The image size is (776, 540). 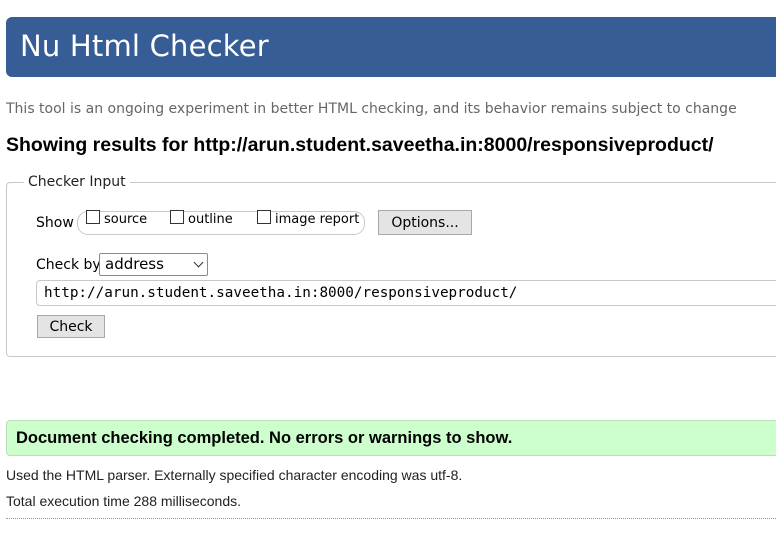 I want to click on source-checkbox, so click(x=93, y=216).